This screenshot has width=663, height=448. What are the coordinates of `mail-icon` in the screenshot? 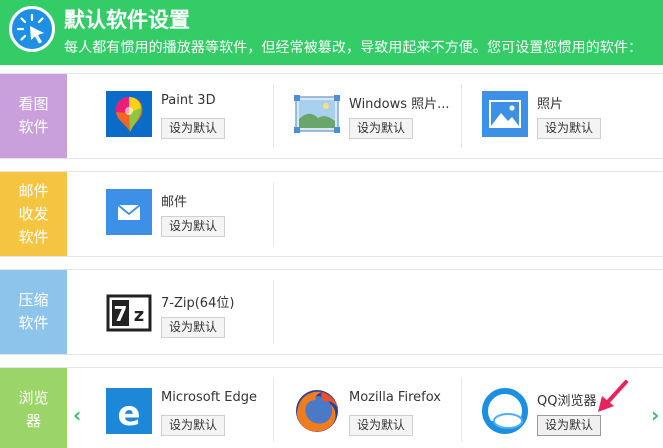 It's located at (129, 212).